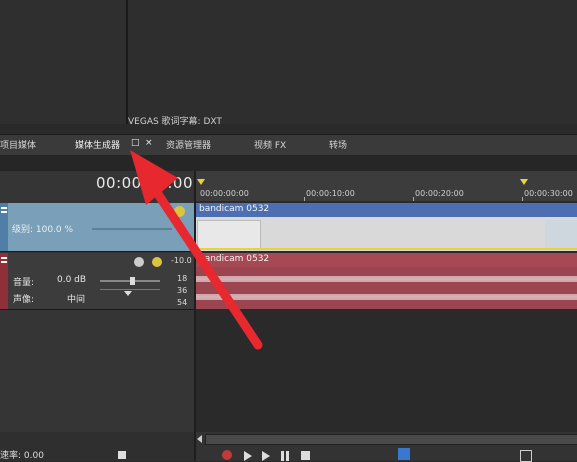 The width and height of the screenshot is (577, 462). I want to click on tab-transitions: 转场, so click(338, 144).